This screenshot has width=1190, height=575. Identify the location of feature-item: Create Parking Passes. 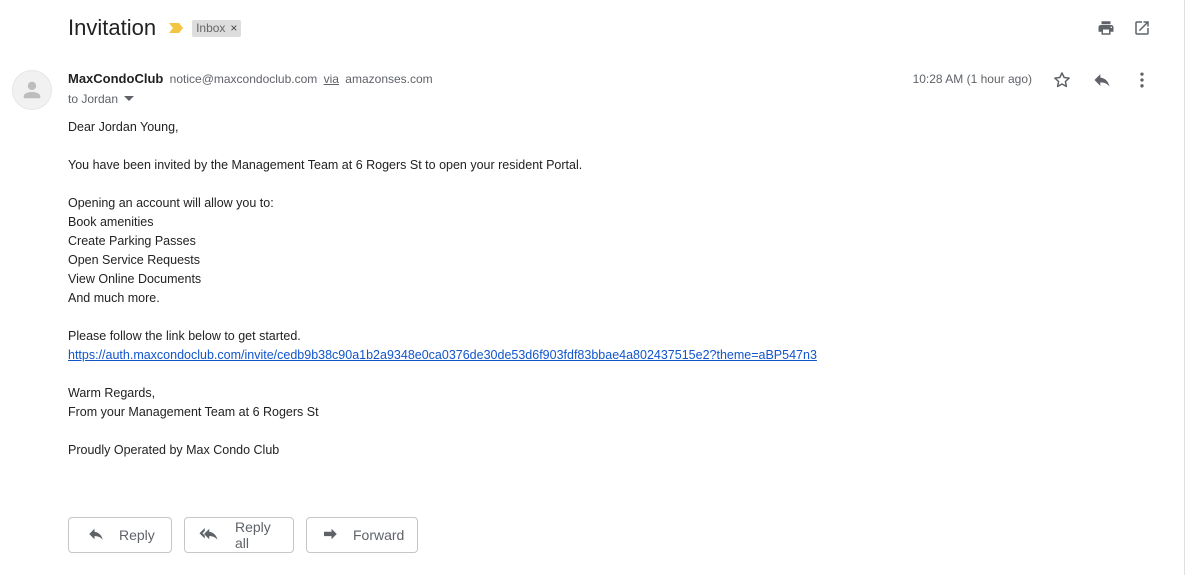
(132, 241).